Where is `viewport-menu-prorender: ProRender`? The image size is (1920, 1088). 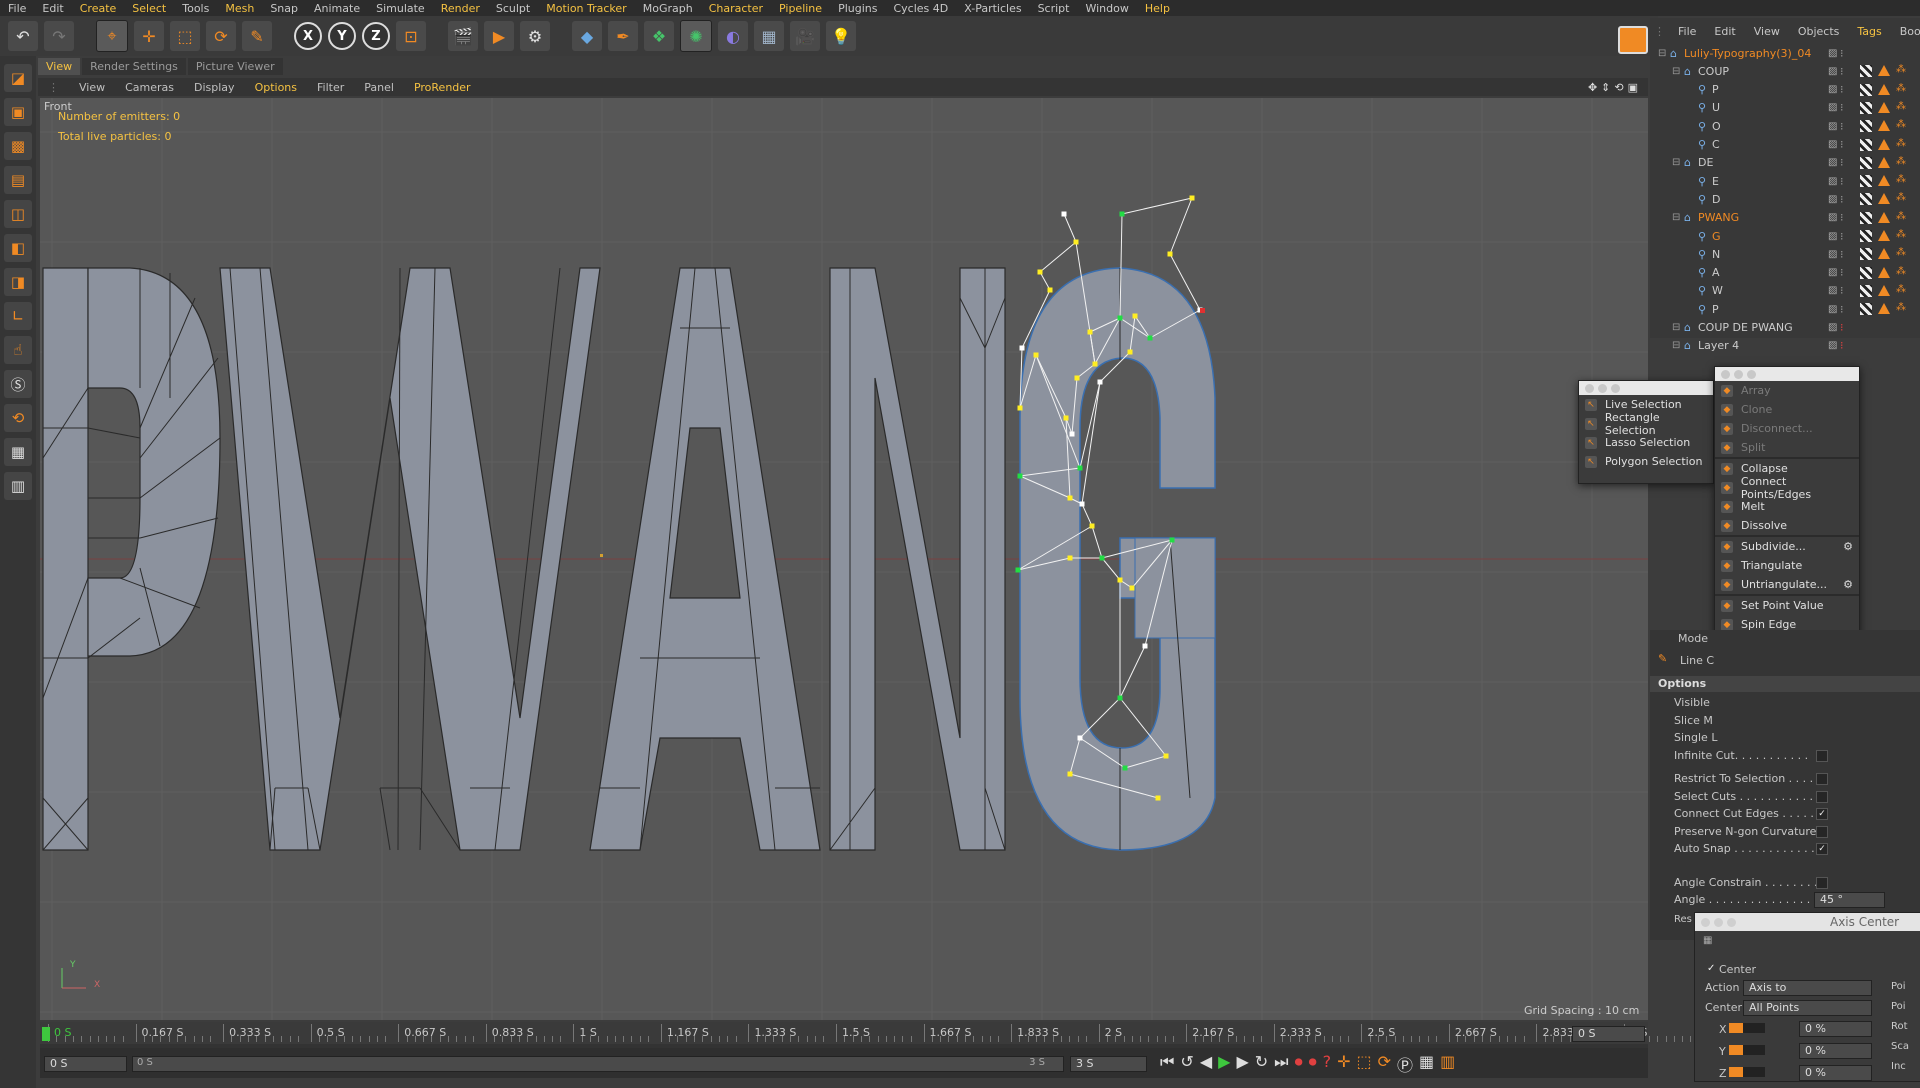 viewport-menu-prorender: ProRender is located at coordinates (442, 87).